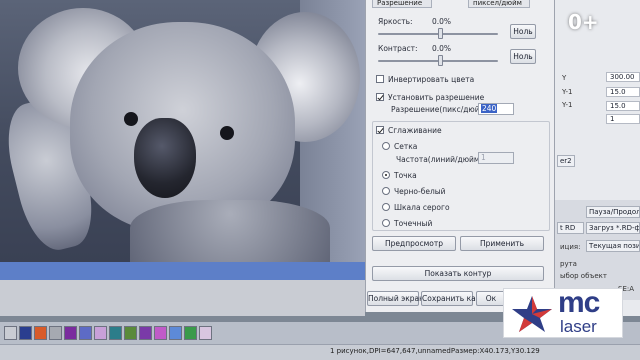 The height and width of the screenshot is (360, 640). I want to click on current-position-field: Текущая позиц, so click(613, 246).